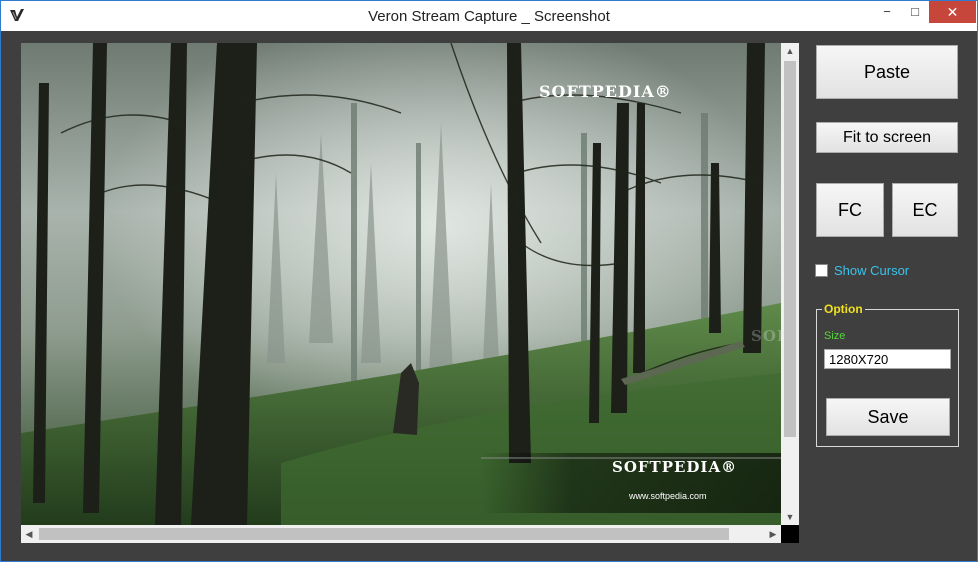  What do you see at coordinates (871, 270) in the screenshot?
I see `show-cursor-label: Show Cursor` at bounding box center [871, 270].